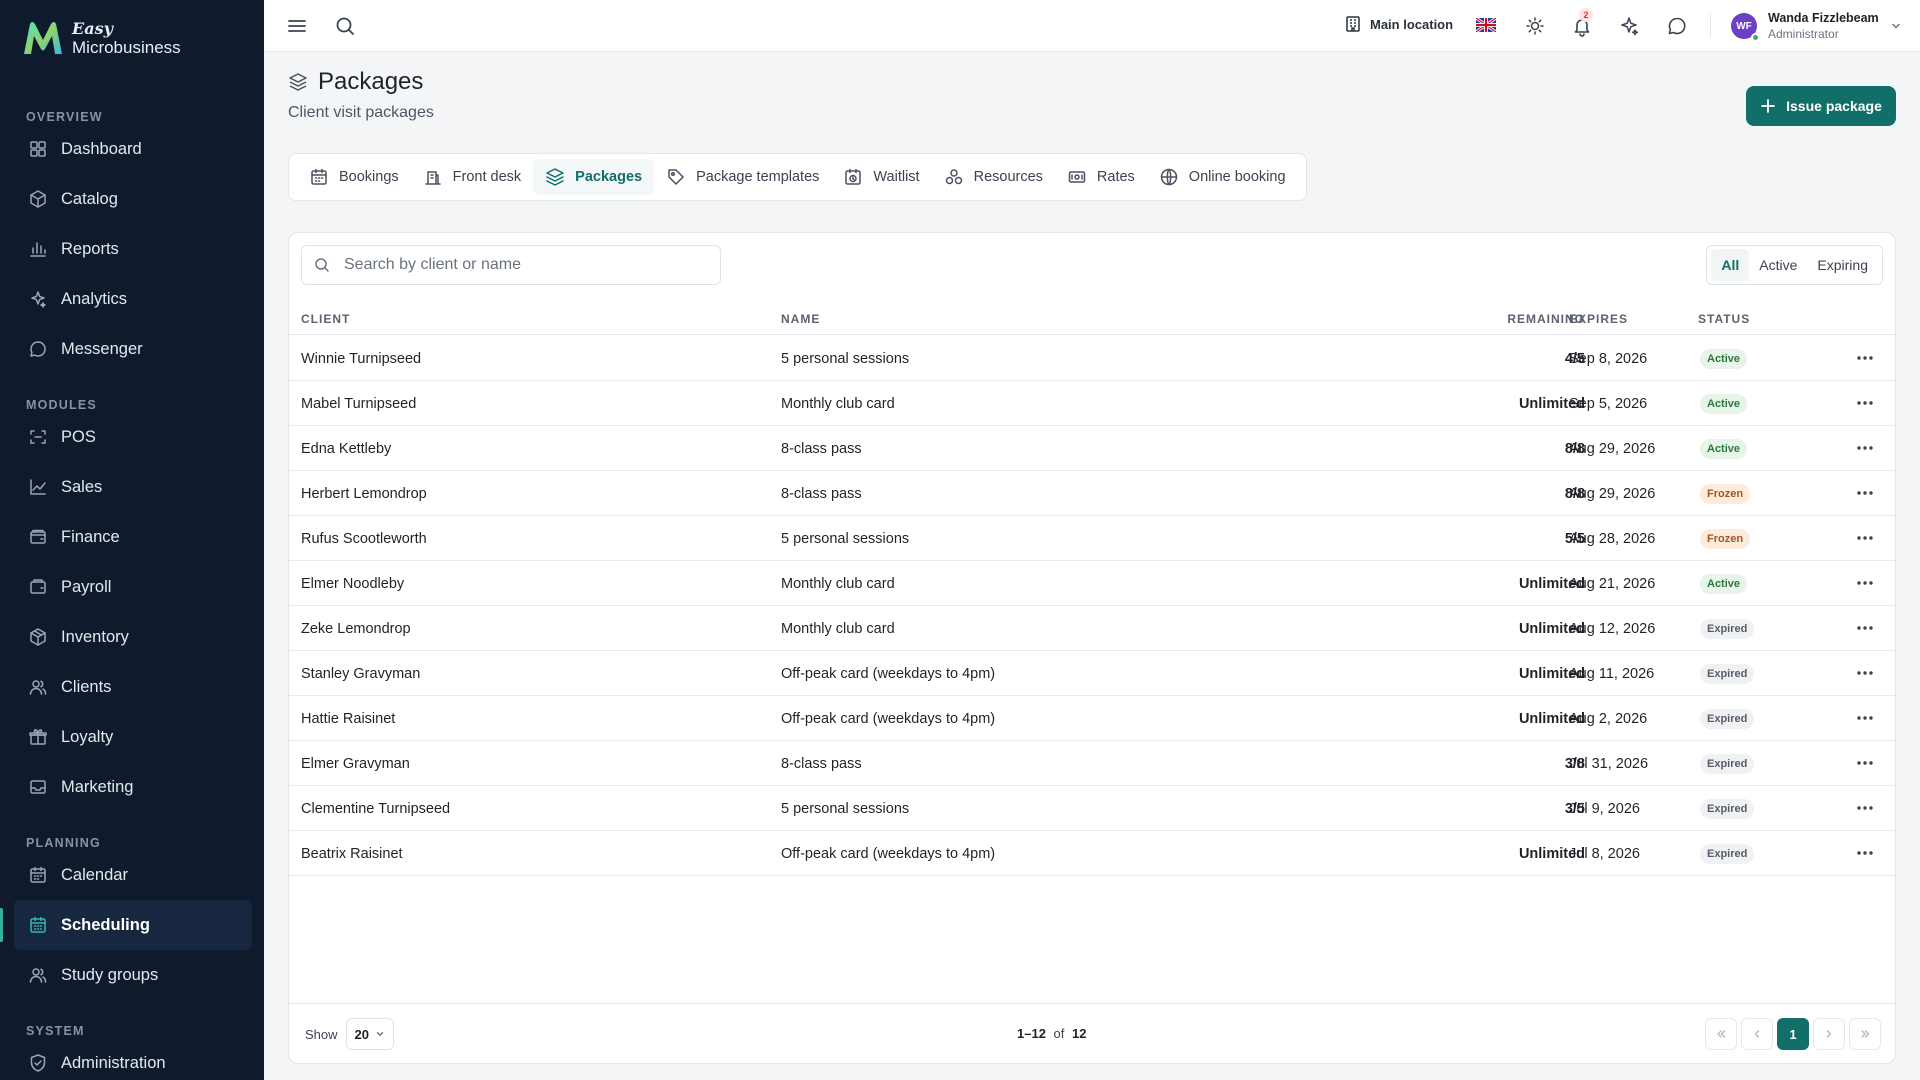 Image resolution: width=1920 pixels, height=1080 pixels. What do you see at coordinates (64, 117) in the screenshot?
I see `nav-section-overview: OVERVIEW` at bounding box center [64, 117].